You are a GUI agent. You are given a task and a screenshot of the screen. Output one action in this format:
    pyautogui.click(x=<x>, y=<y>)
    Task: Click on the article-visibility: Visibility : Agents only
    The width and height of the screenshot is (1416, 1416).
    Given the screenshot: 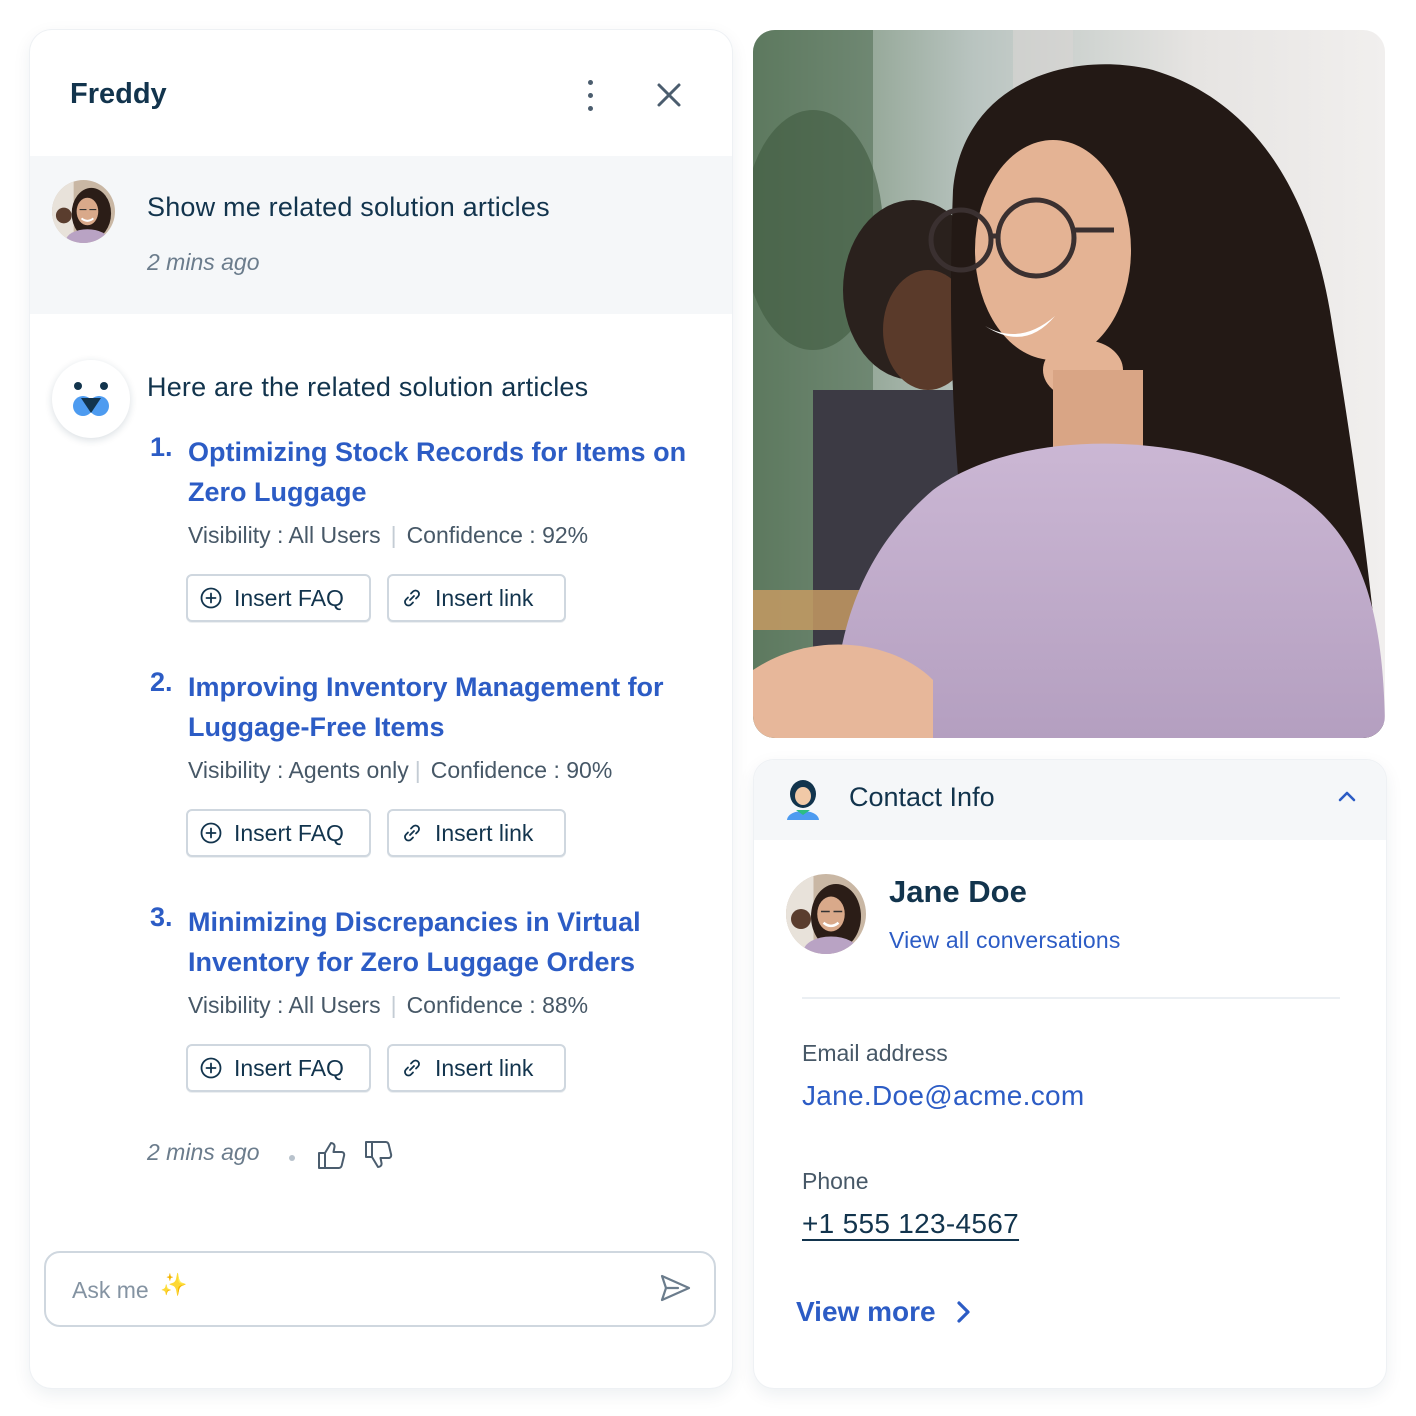 What is the action you would take?
    pyautogui.click(x=298, y=770)
    